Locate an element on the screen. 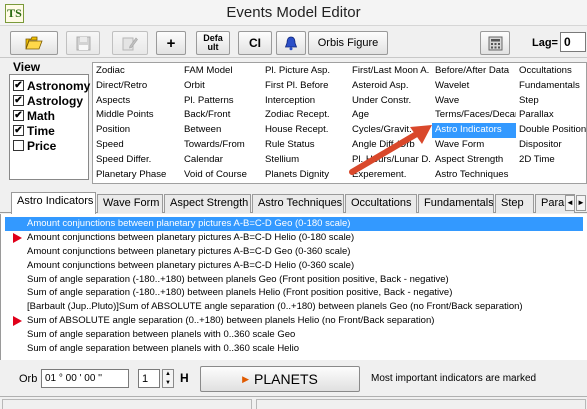 The image size is (587, 409). indicator-item: Occultations is located at coordinates (551, 71).